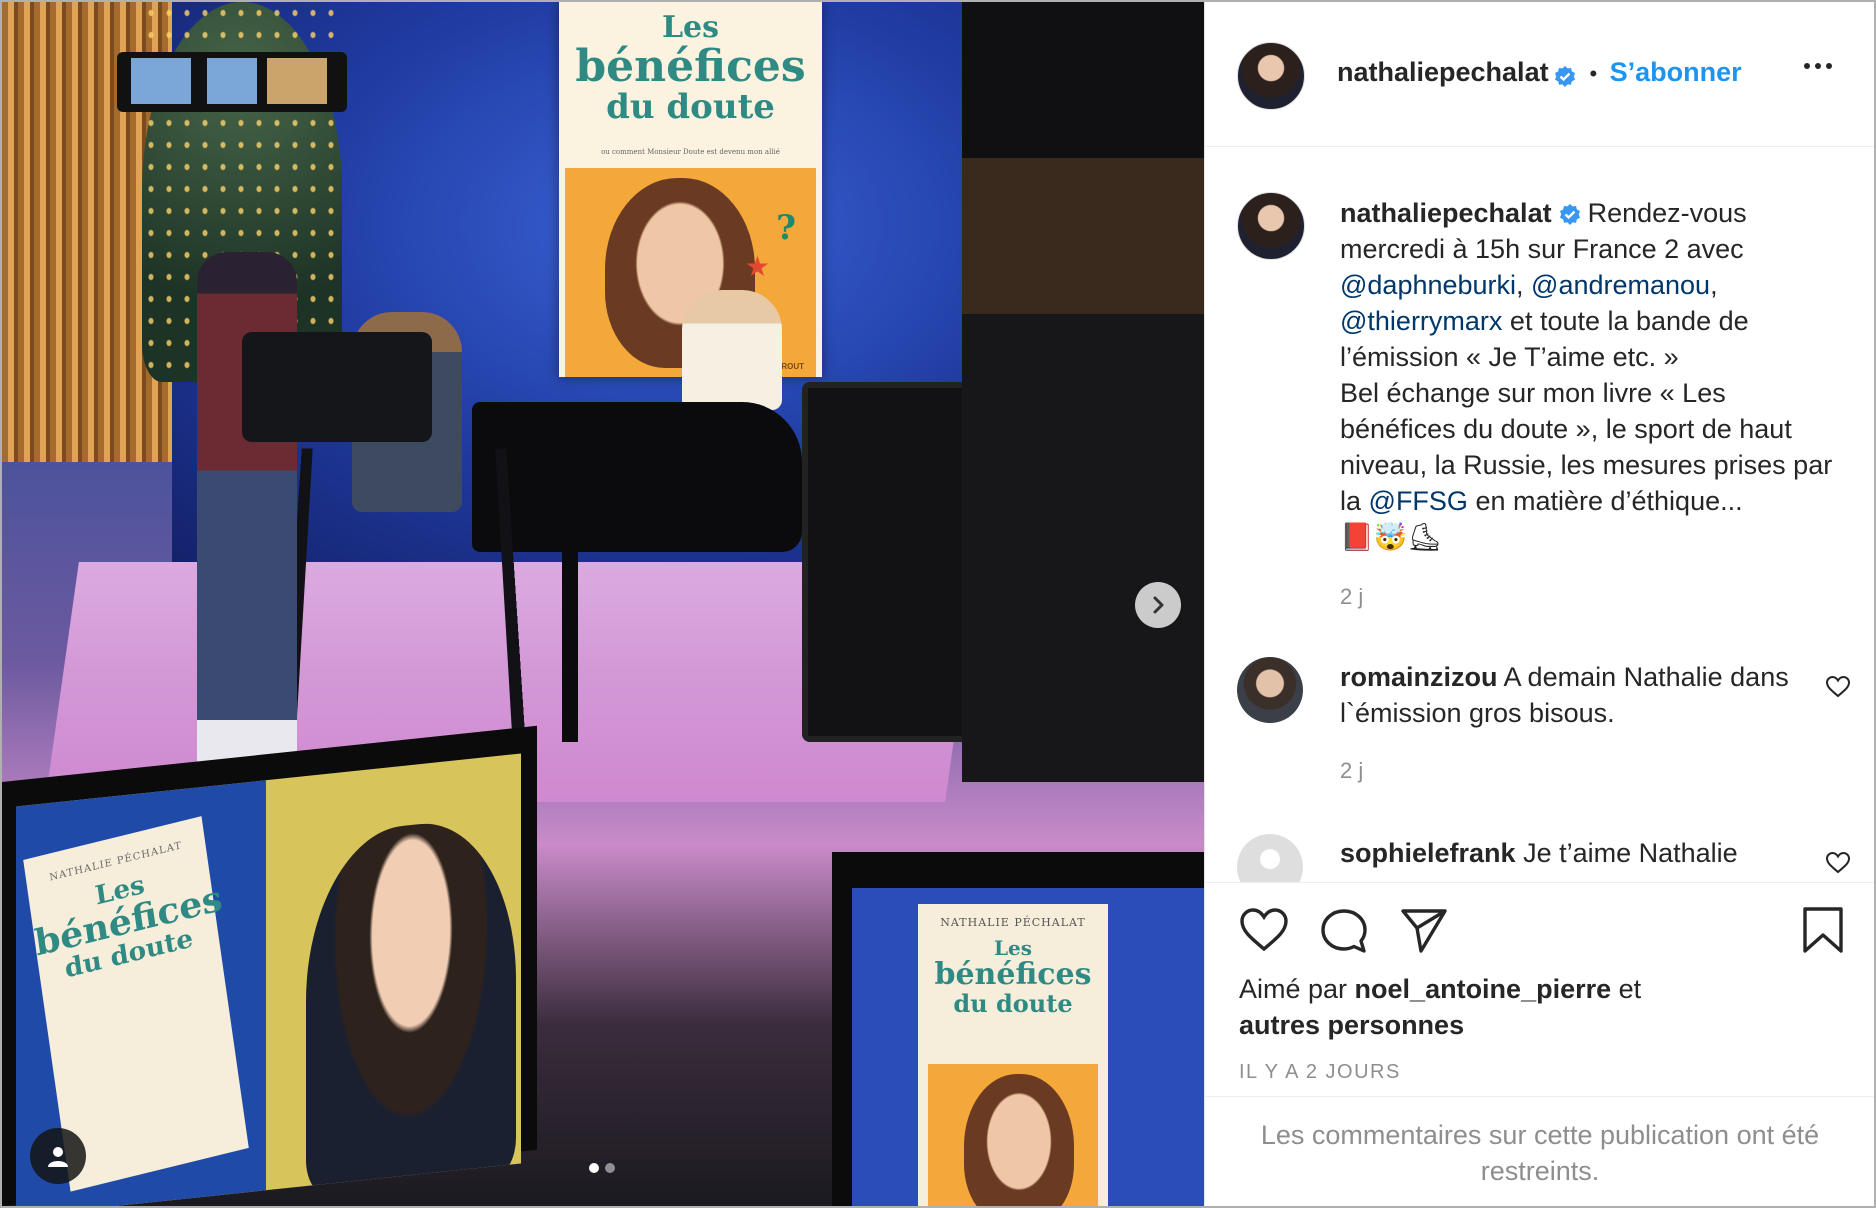 The height and width of the screenshot is (1208, 1876). I want to click on foreground-monitor-right: NATHALIE PÉCHALAT Les bénéfices du doute, so click(1018, 1029).